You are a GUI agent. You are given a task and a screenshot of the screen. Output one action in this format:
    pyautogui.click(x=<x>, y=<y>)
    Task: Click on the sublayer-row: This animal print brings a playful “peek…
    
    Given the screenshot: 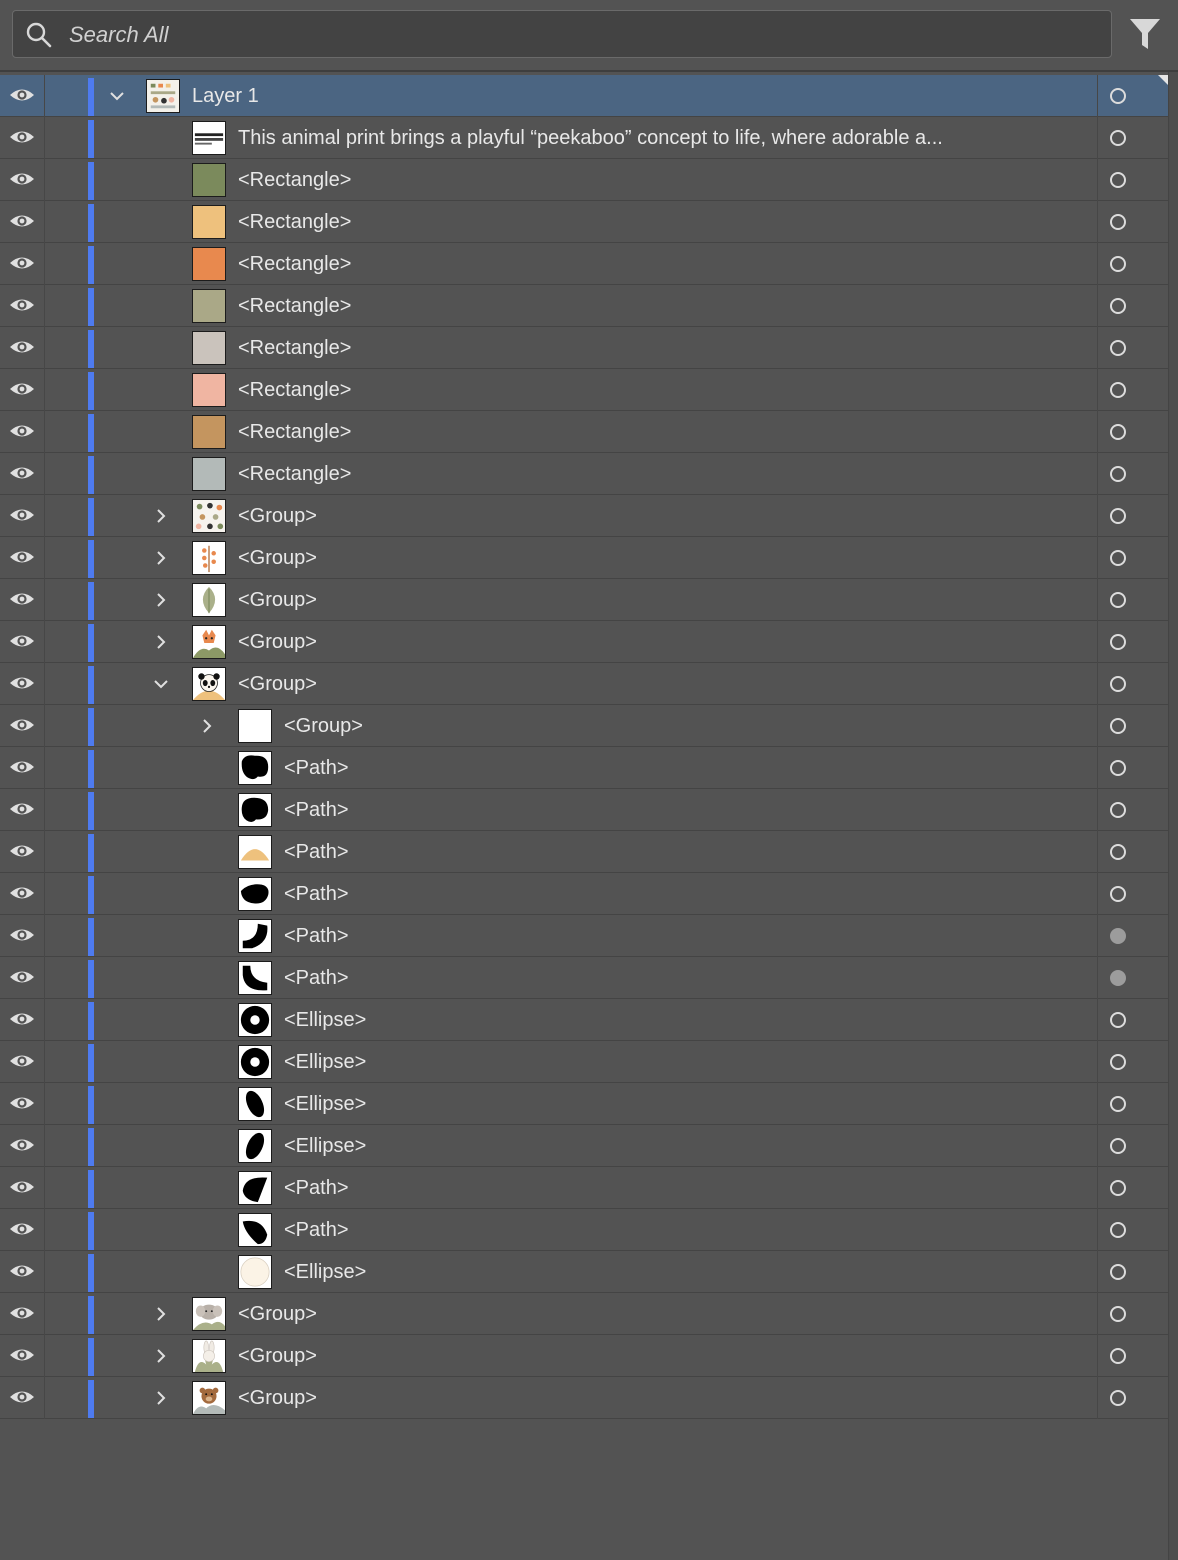 What is the action you would take?
    pyautogui.click(x=584, y=138)
    